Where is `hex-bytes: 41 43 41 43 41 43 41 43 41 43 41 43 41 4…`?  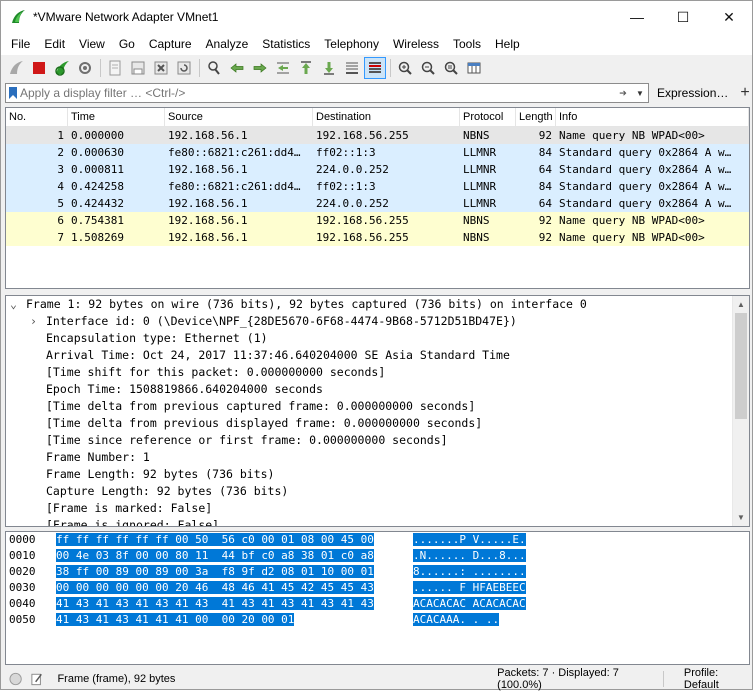 hex-bytes: 41 43 41 43 41 43 41 43 41 43 41 43 41 4… is located at coordinates (234, 604).